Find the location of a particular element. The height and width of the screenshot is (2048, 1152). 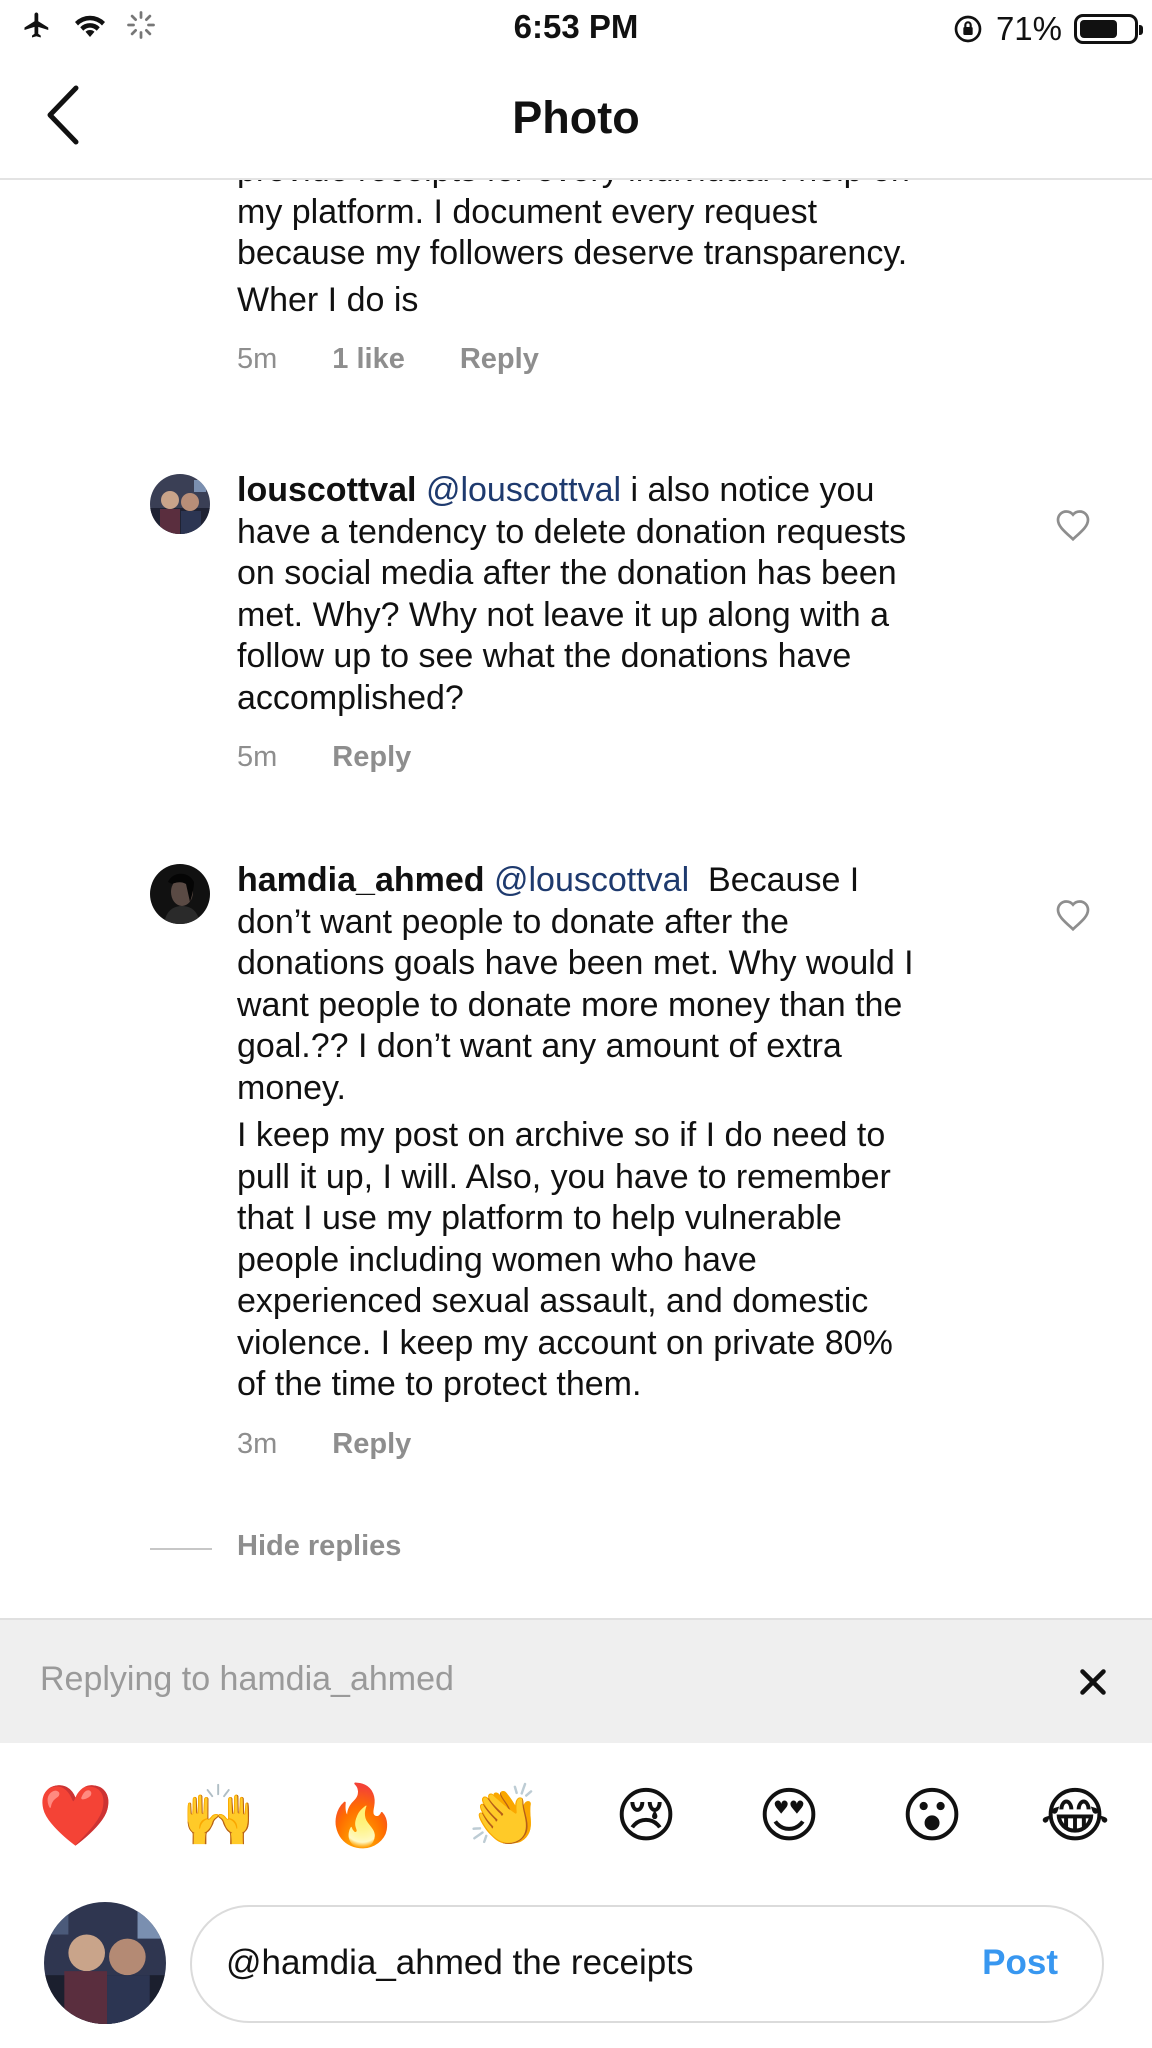

comment-input: @hamdia_ahmed the receipts Post is located at coordinates (647, 1964).